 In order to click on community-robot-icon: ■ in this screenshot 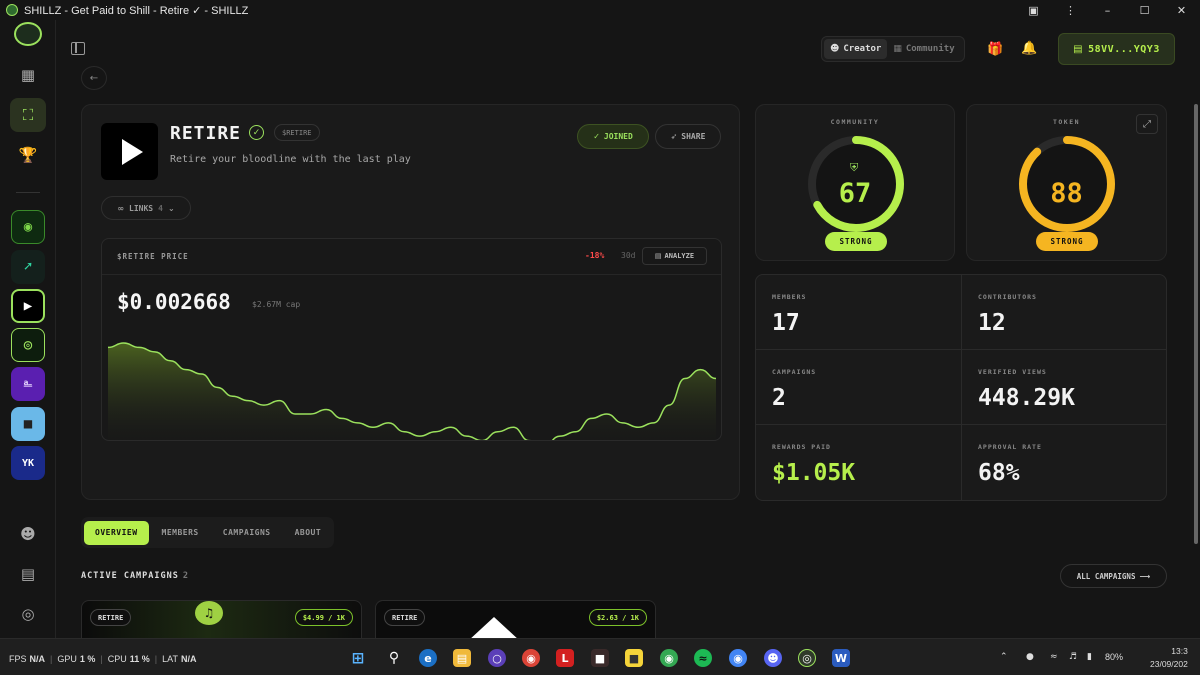, I will do `click(28, 424)`.